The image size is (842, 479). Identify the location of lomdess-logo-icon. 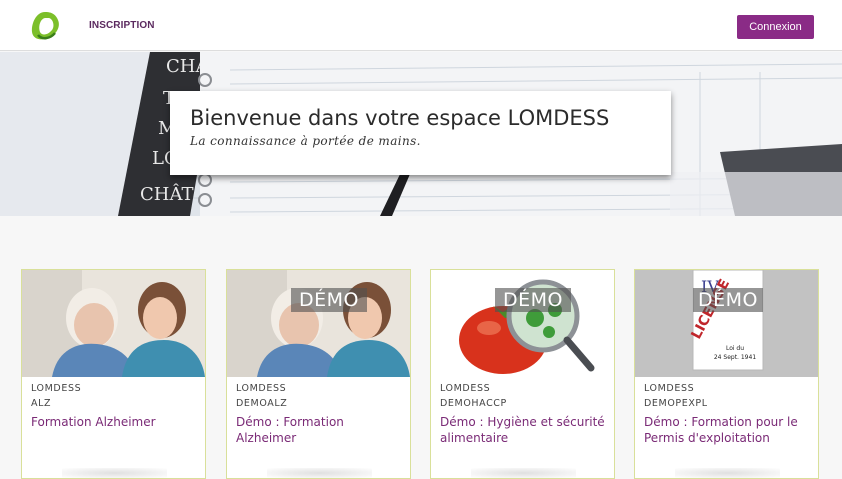
(45, 26).